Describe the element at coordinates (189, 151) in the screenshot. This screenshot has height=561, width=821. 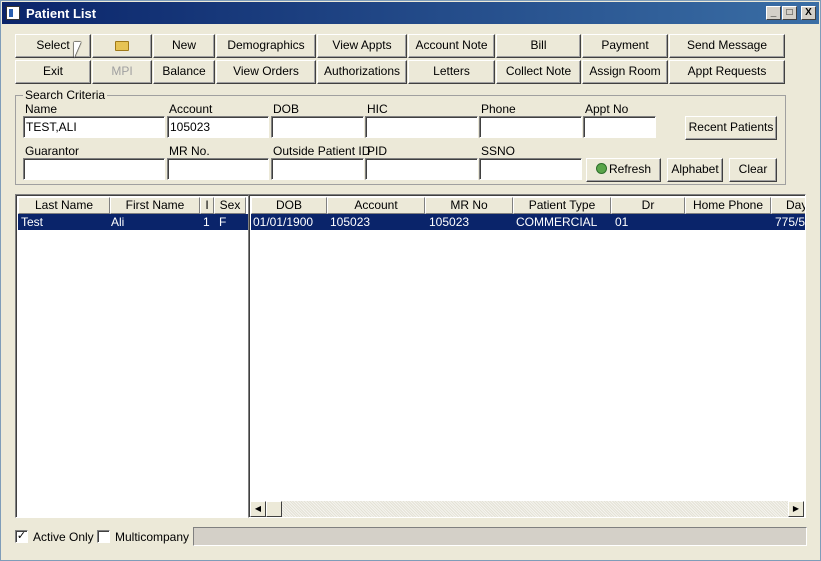
I see `mr-no-label: MR No.` at that location.